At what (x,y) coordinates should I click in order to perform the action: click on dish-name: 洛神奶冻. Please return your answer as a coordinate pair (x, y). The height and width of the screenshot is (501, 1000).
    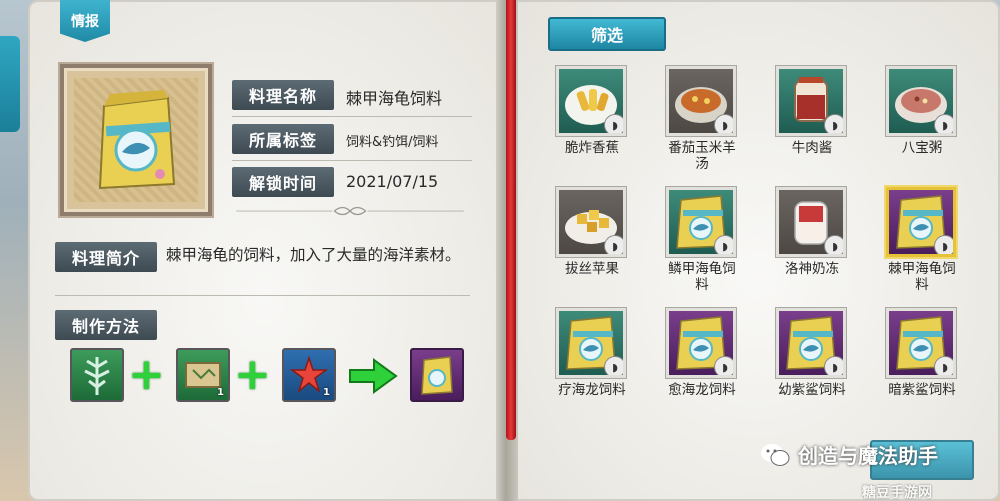
    Looking at the image, I should click on (812, 269).